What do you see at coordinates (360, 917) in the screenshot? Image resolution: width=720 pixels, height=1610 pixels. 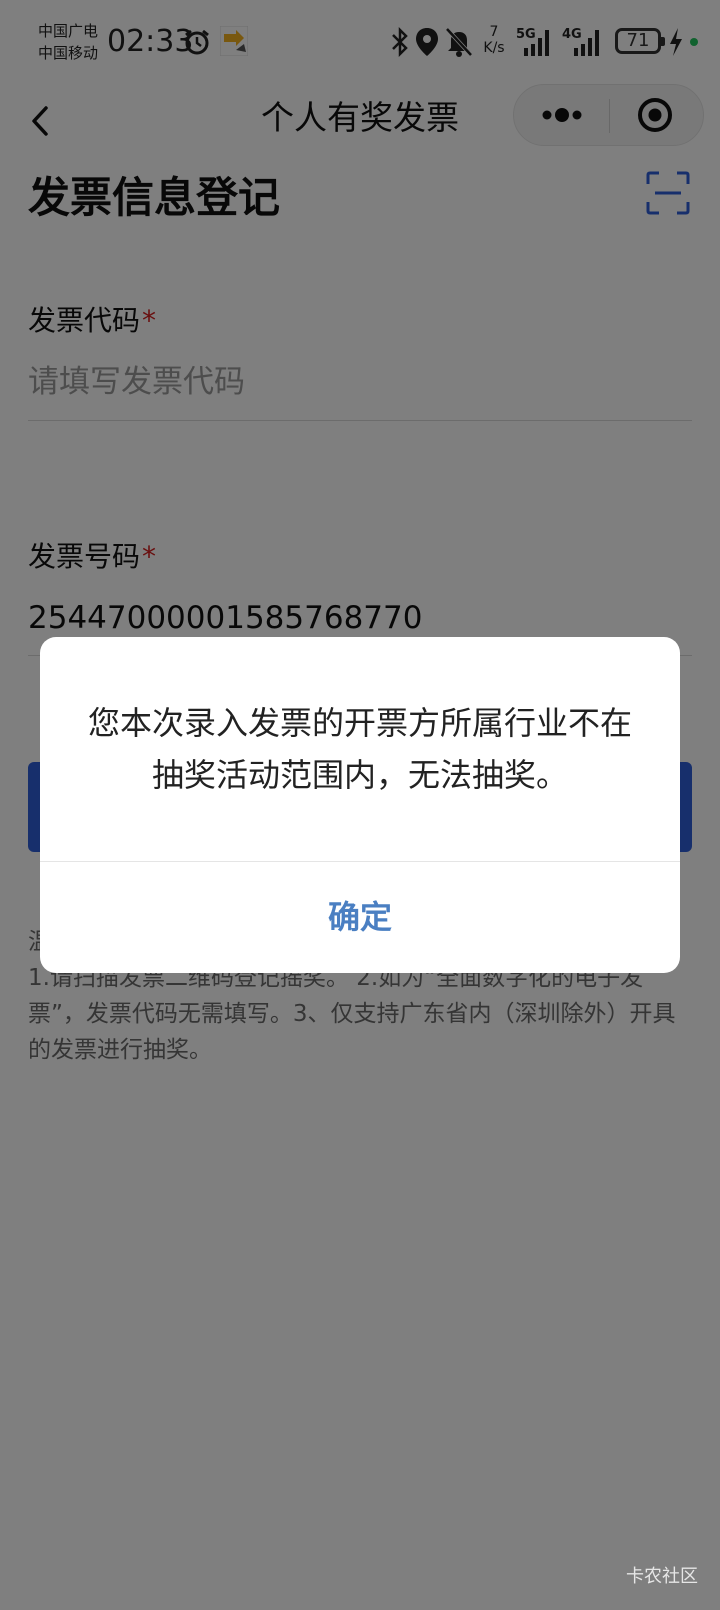 I see `confirm-button: 确定` at bounding box center [360, 917].